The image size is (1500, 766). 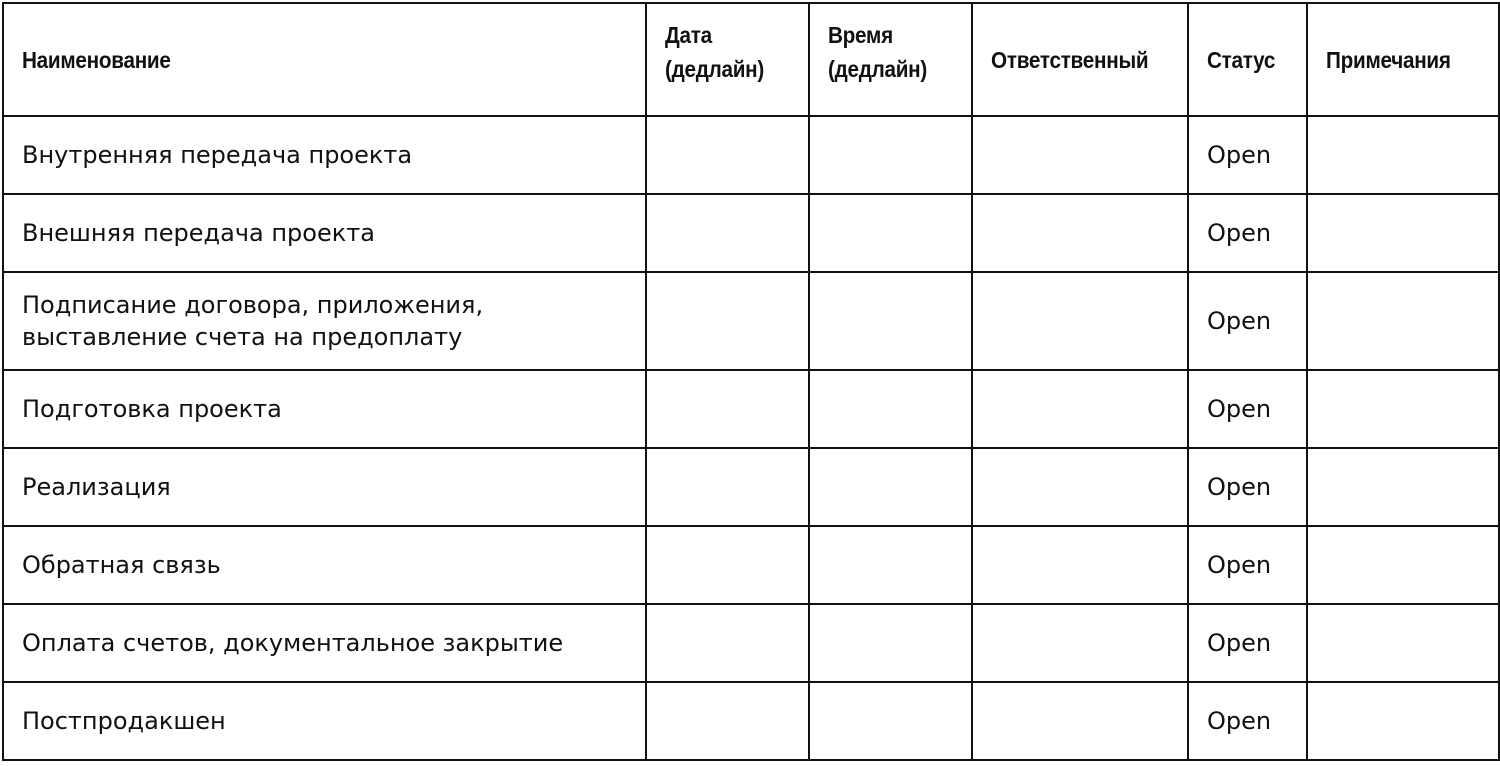 What do you see at coordinates (715, 52) in the screenshot?
I see `header-label: Дата (дедлайн)` at bounding box center [715, 52].